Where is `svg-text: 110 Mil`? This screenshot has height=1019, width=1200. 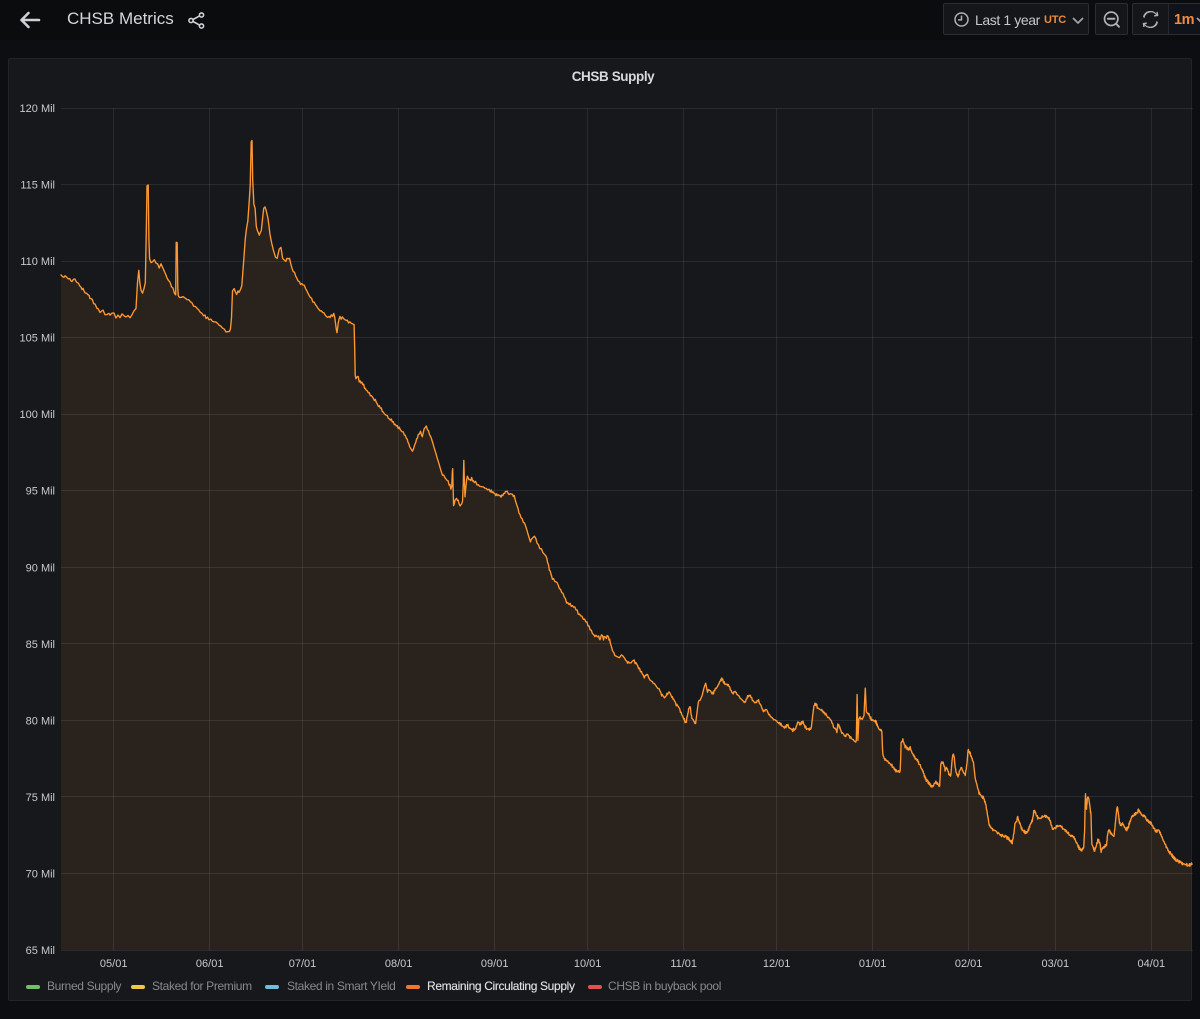
svg-text: 110 Mil is located at coordinates (37, 262).